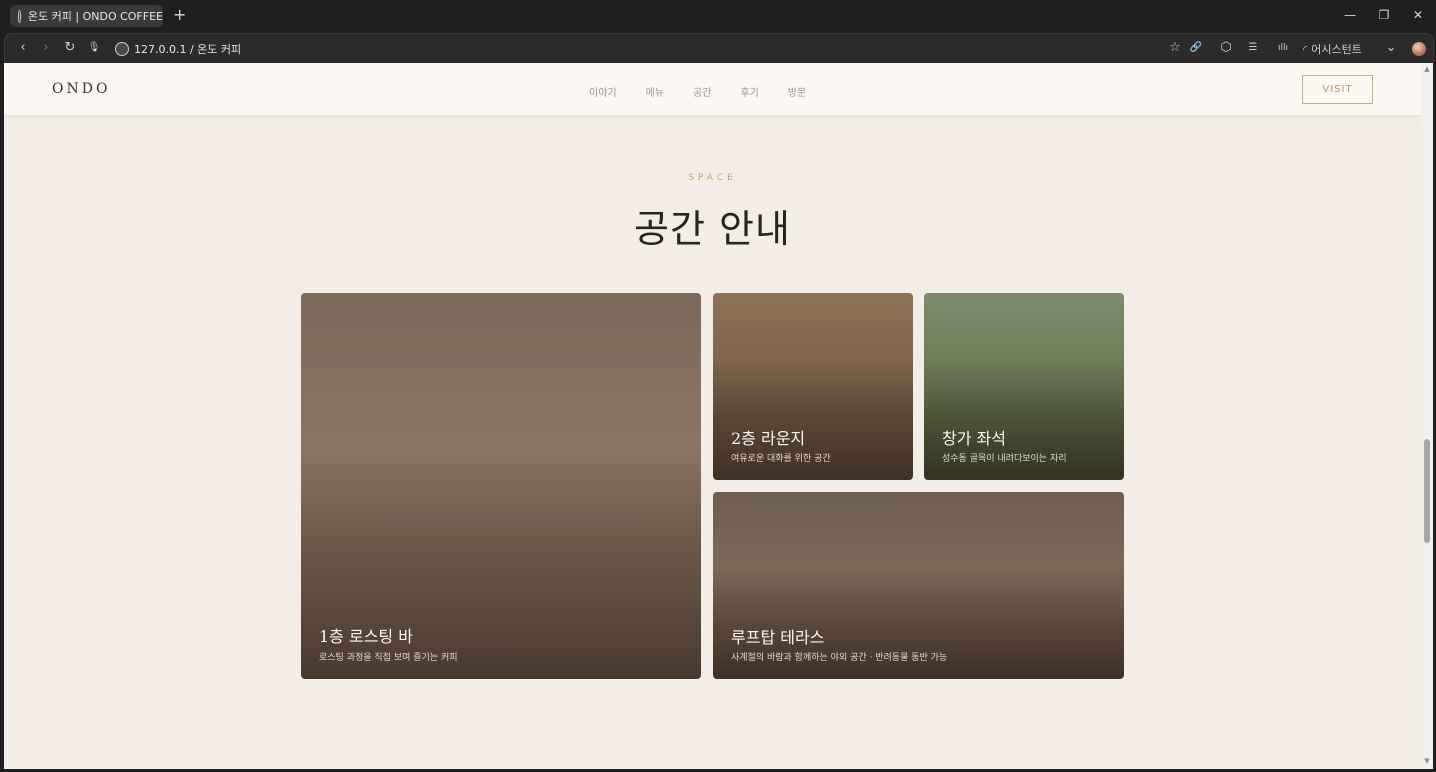  I want to click on space-card-window-seat: 창가 좌석 성수동 골목이 내려다보이는 자리, so click(1024, 386).